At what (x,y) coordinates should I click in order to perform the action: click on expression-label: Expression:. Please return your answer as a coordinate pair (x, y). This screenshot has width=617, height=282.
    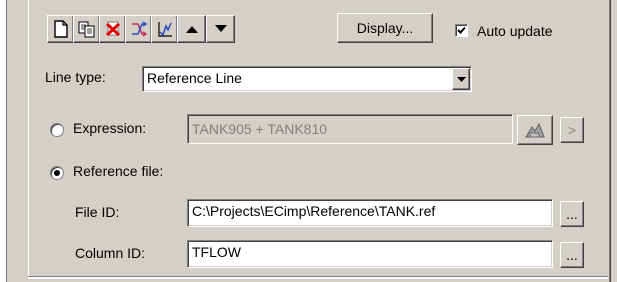
    Looking at the image, I should click on (110, 128).